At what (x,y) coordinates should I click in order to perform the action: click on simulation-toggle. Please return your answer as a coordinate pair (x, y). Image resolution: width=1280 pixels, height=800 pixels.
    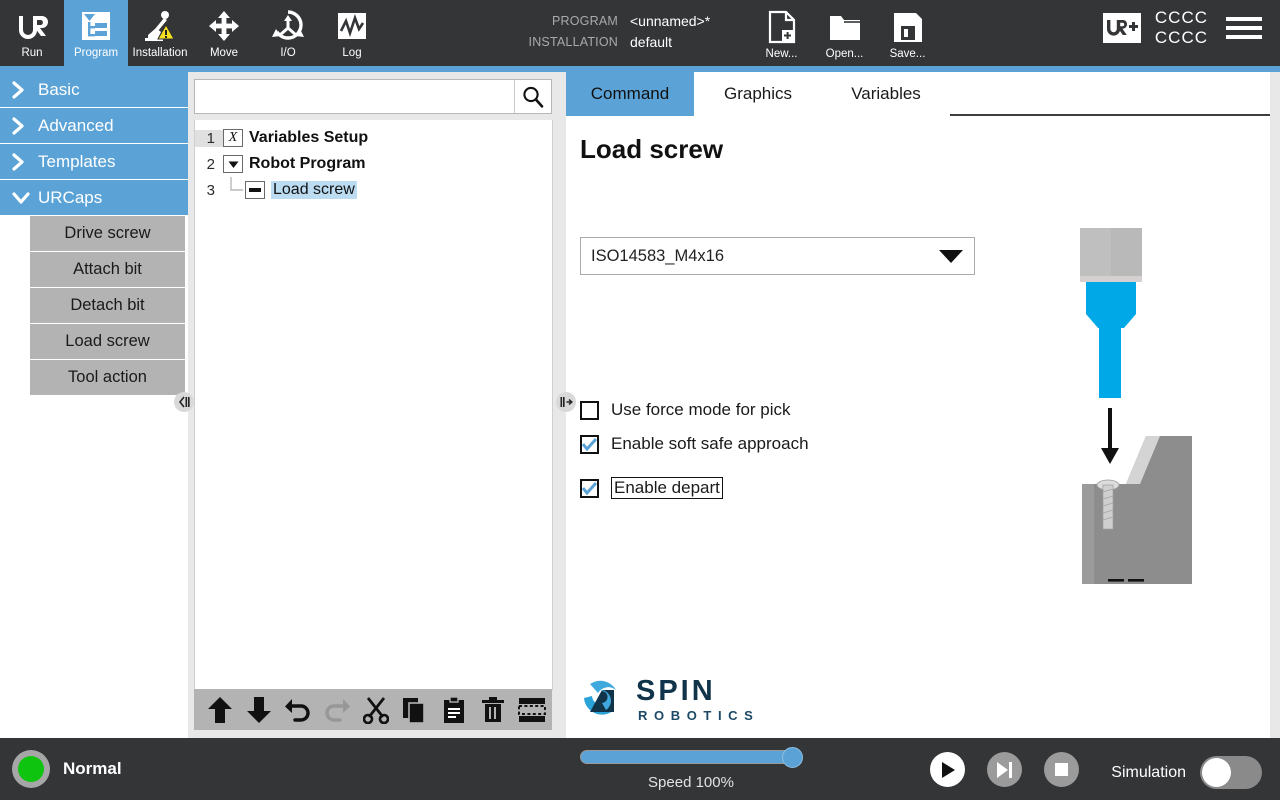
    Looking at the image, I should click on (1231, 772).